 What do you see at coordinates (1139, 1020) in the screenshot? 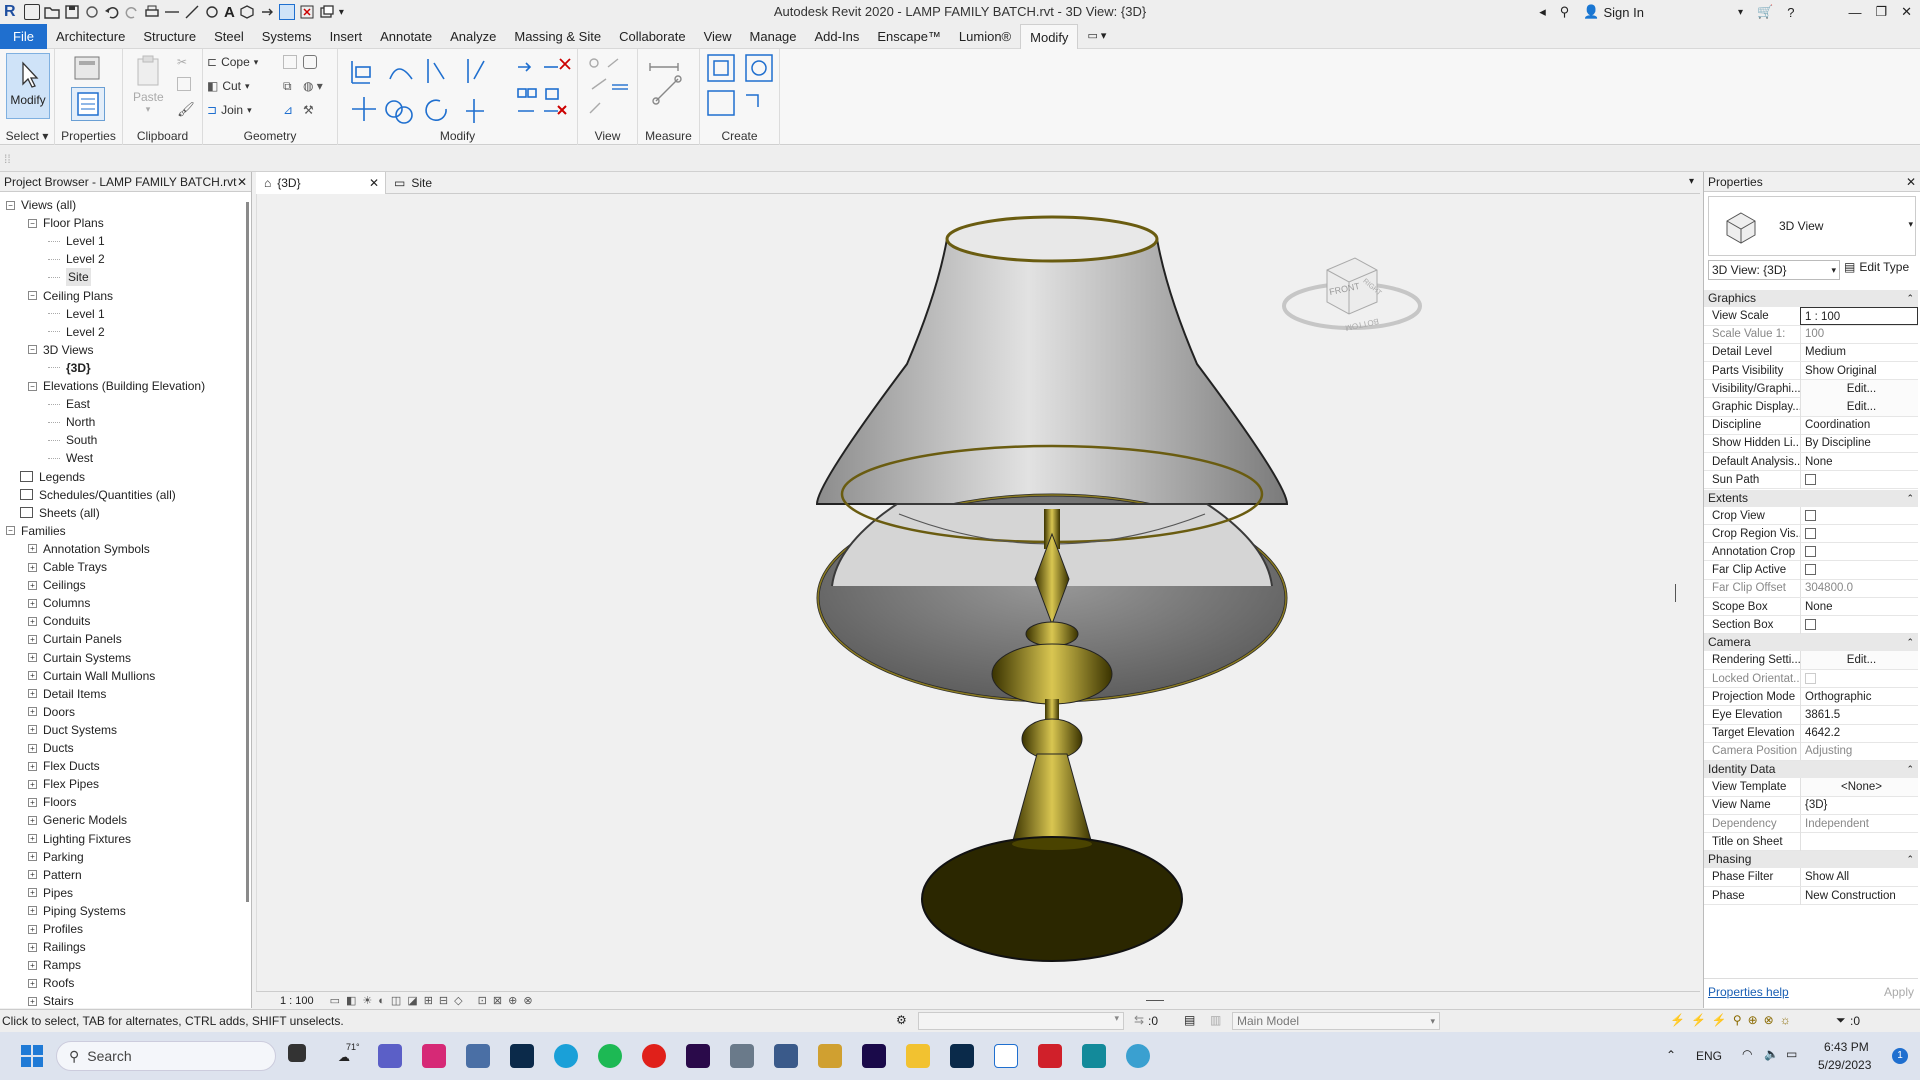
I see `editable-only-icon: ⇆` at bounding box center [1139, 1020].